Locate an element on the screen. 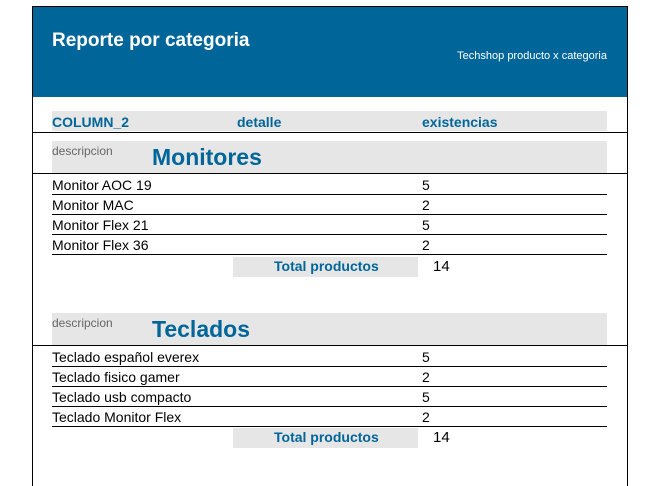 The width and height of the screenshot is (647, 486). product-name: Monitor Flex 21 is located at coordinates (100, 225).